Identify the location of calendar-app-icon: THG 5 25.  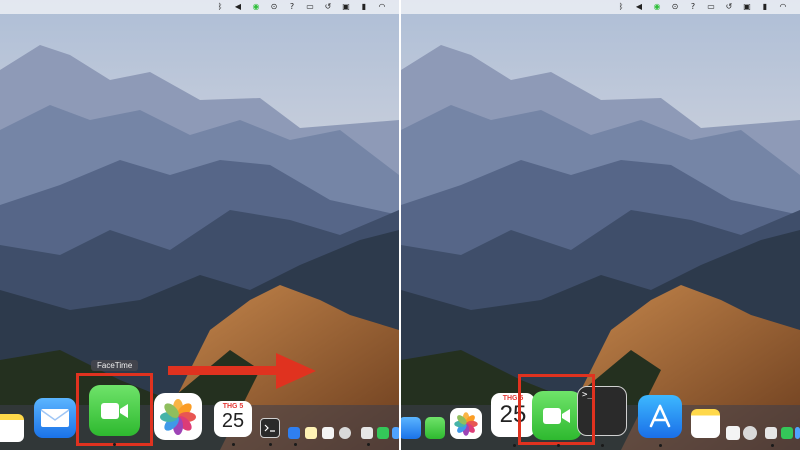
(233, 419).